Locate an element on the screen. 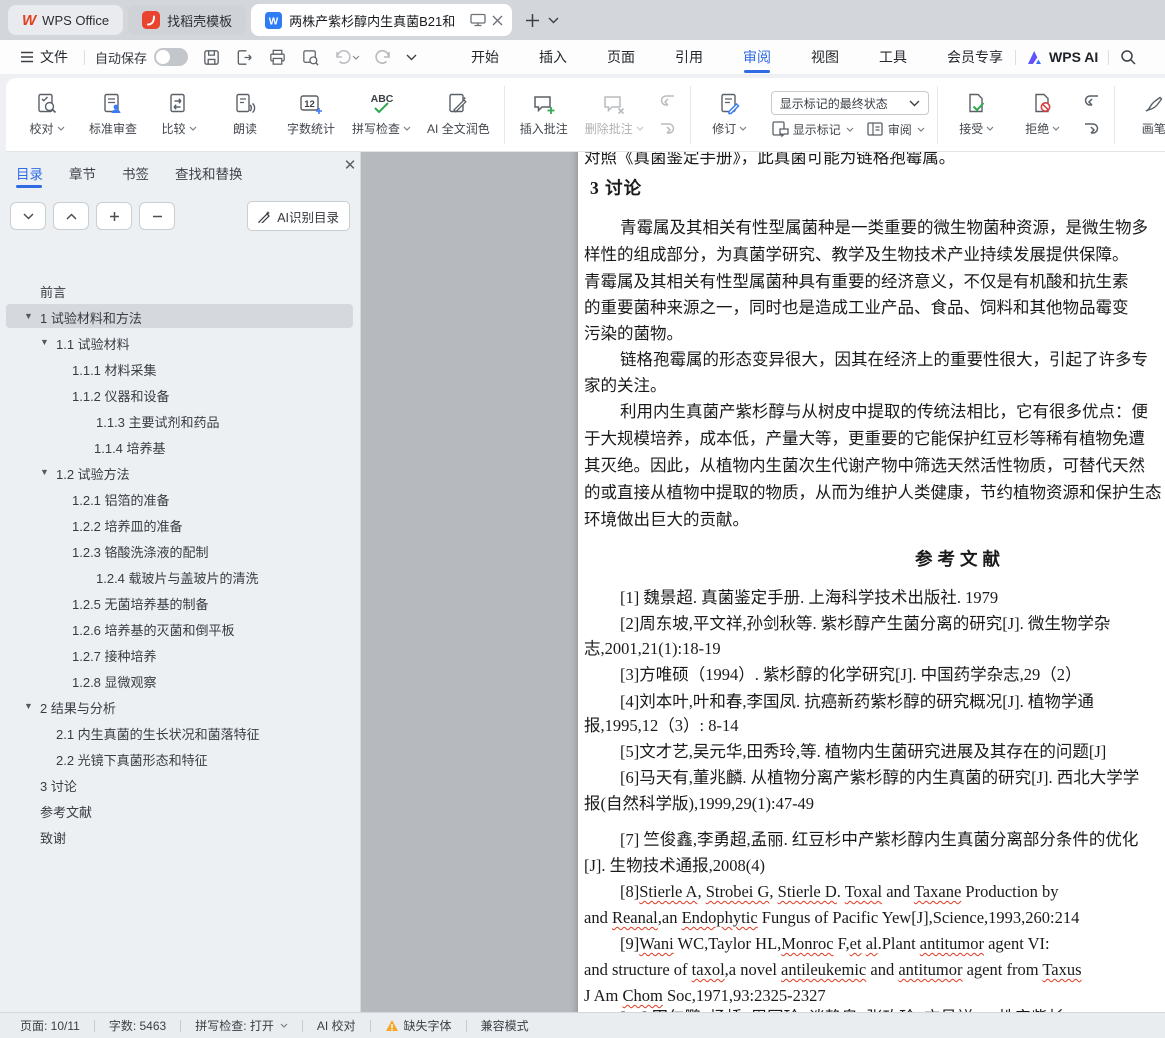  review-pane-button: 审阅 is located at coordinates (895, 129).